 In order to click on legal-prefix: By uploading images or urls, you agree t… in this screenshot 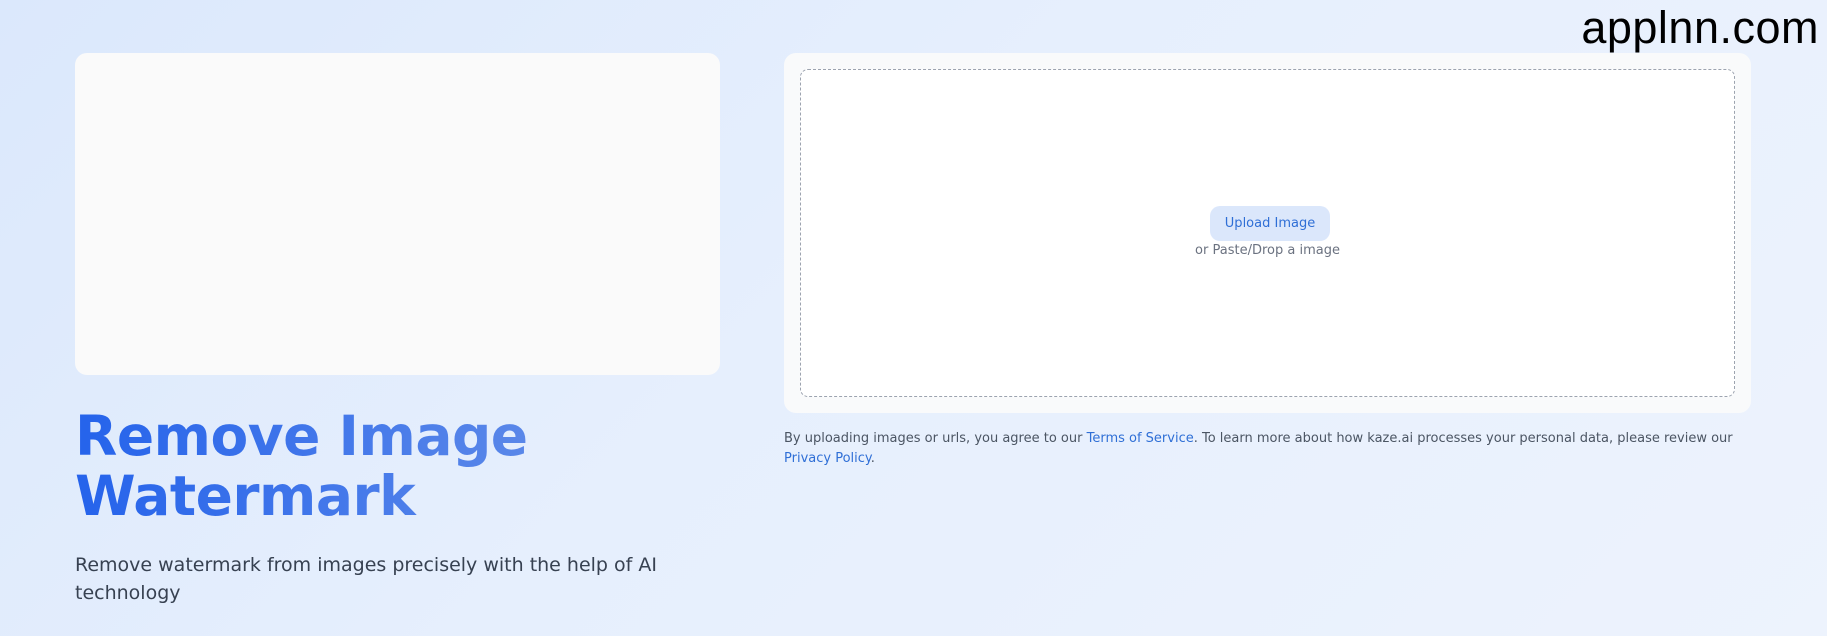, I will do `click(935, 438)`.